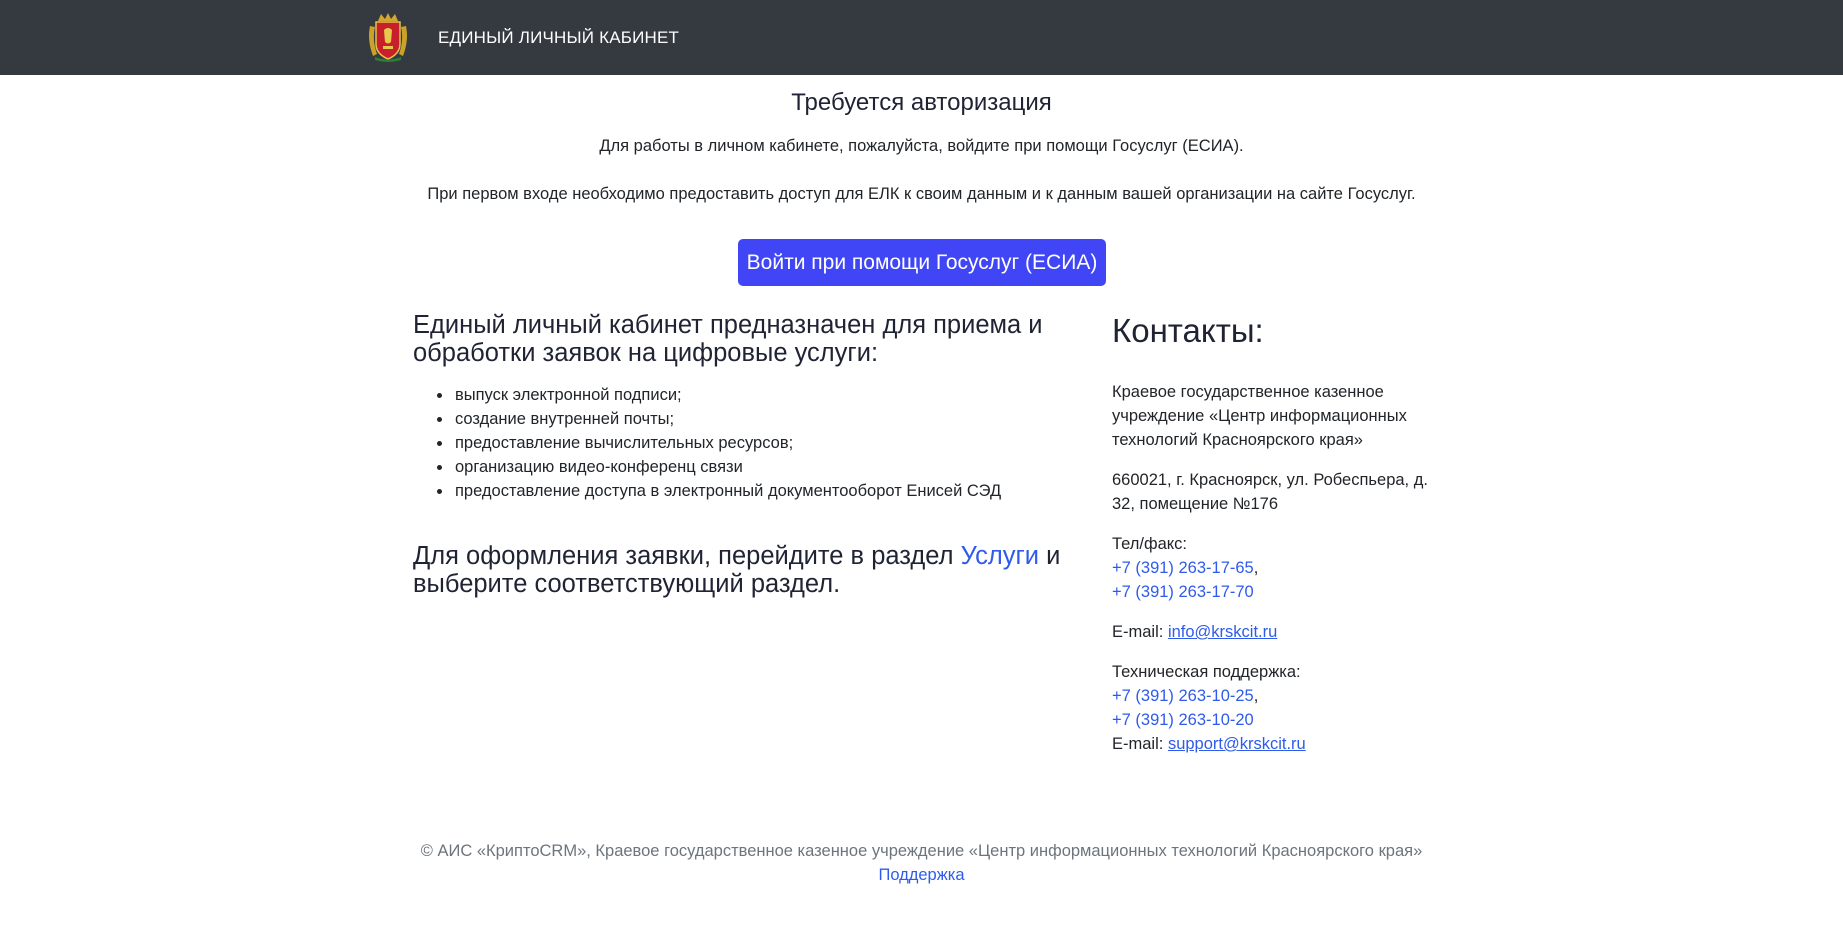 Image resolution: width=1843 pixels, height=947 pixels. What do you see at coordinates (1183, 568) in the screenshot?
I see `phone-link-1: +7 (391) 263-17-65` at bounding box center [1183, 568].